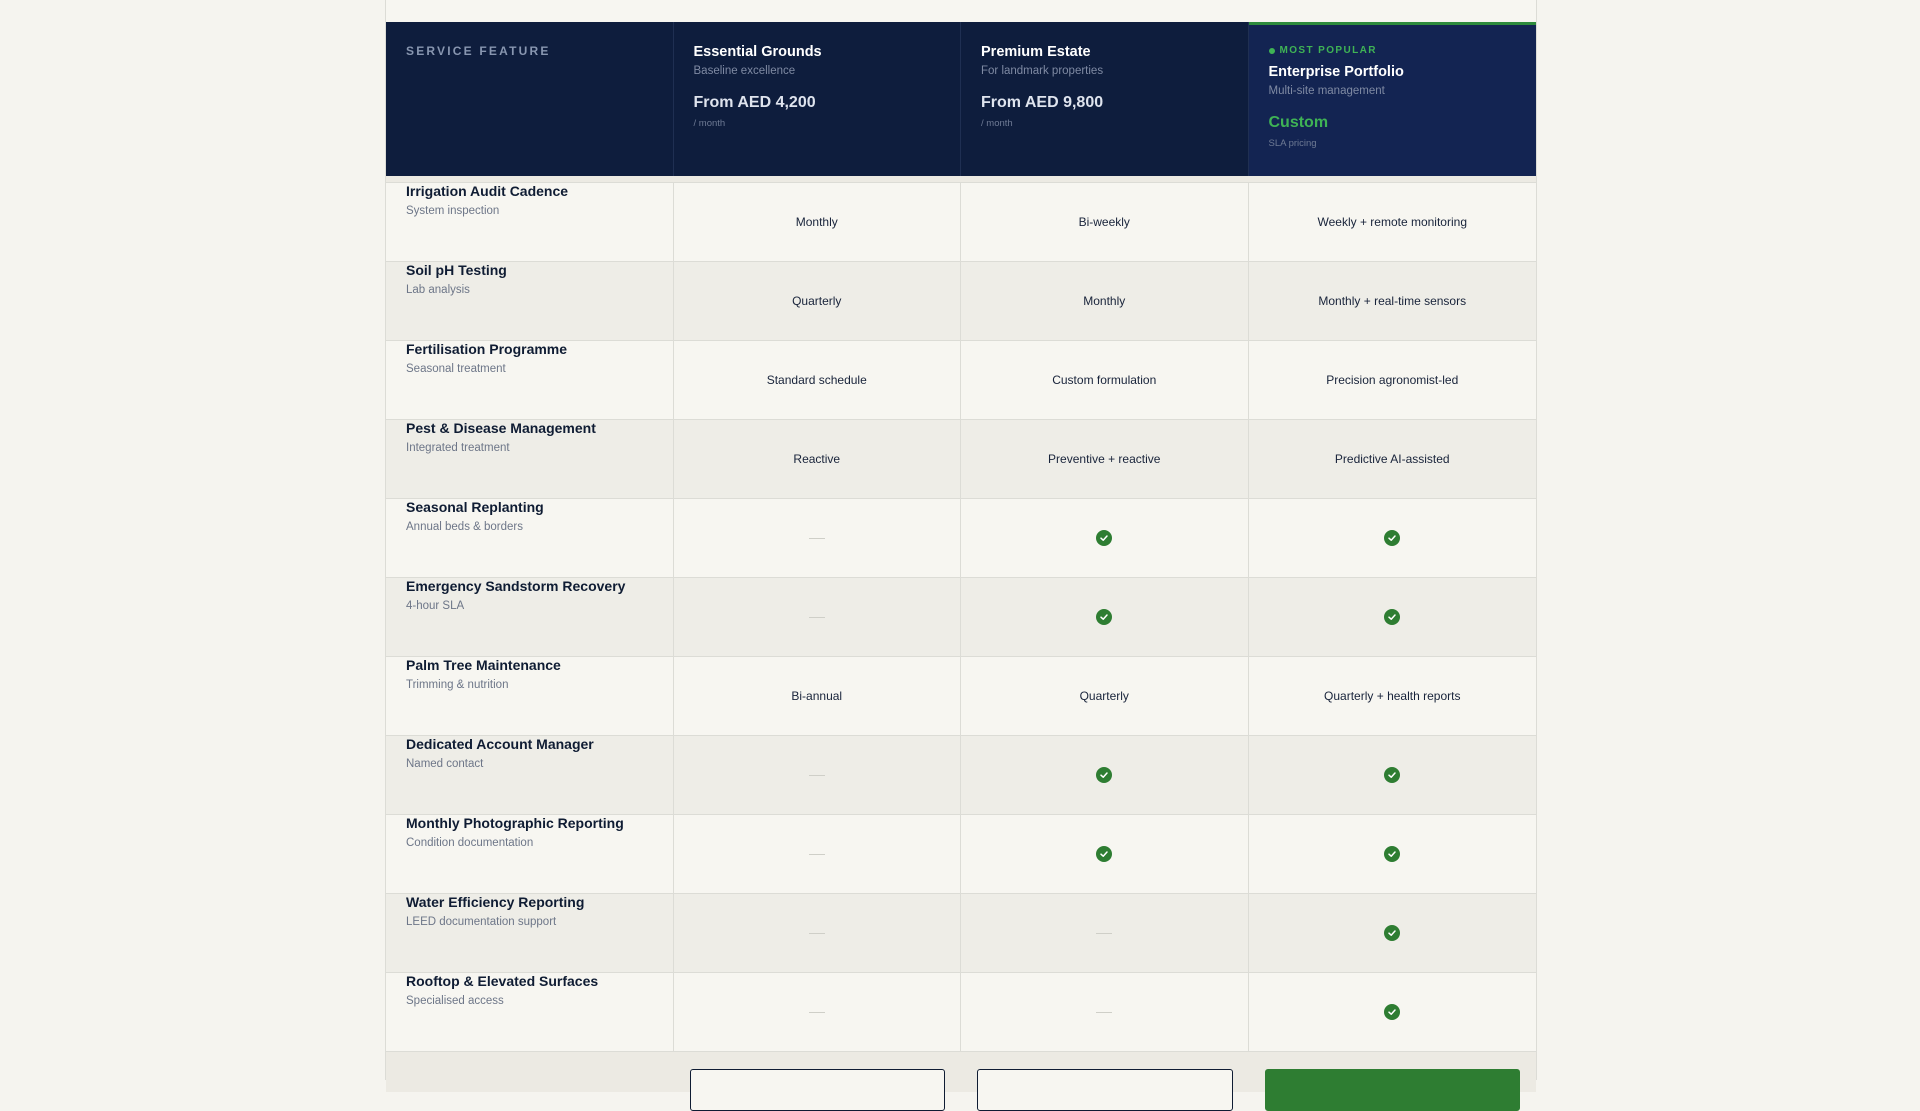 Image resolution: width=1920 pixels, height=1111 pixels. Describe the element at coordinates (438, 290) in the screenshot. I see `feature-subtitle: Lab analysis` at that location.